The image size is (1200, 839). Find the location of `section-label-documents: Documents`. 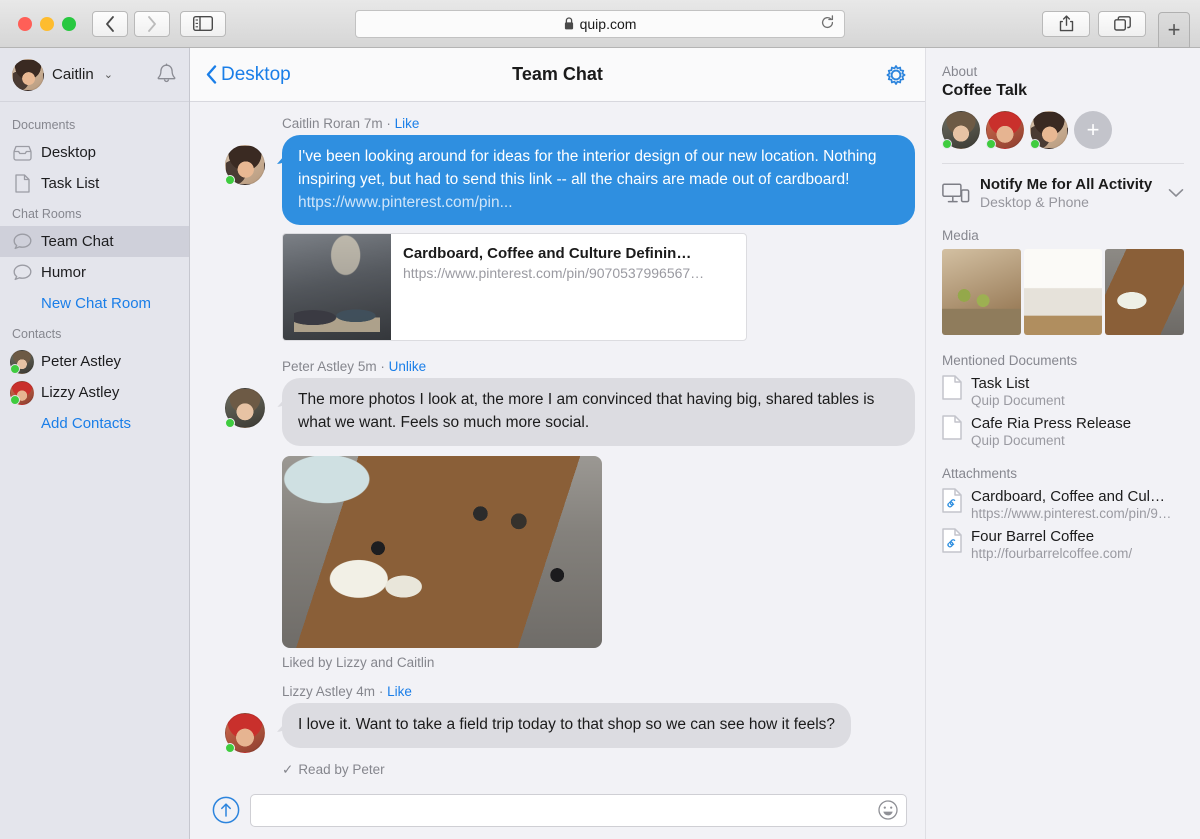

section-label-documents: Documents is located at coordinates (44, 125).